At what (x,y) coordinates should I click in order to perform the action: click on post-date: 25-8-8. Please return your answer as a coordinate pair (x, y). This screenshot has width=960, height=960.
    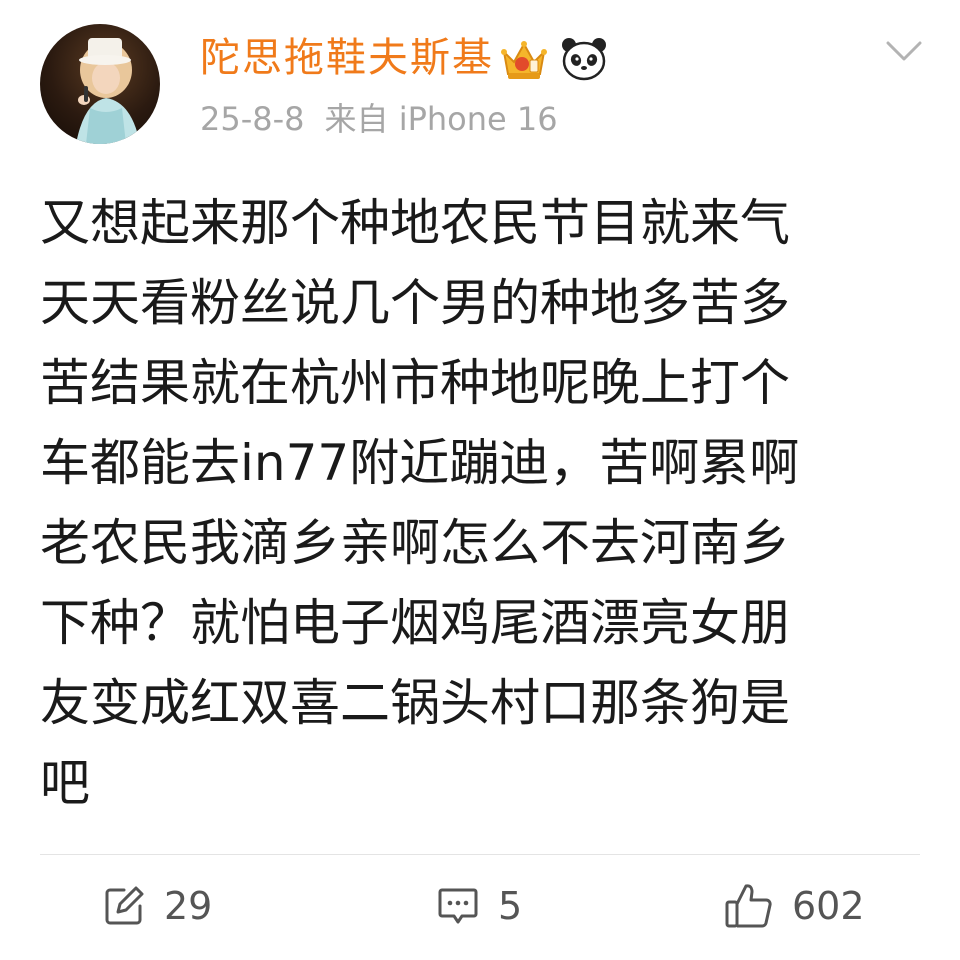
    Looking at the image, I should click on (252, 119).